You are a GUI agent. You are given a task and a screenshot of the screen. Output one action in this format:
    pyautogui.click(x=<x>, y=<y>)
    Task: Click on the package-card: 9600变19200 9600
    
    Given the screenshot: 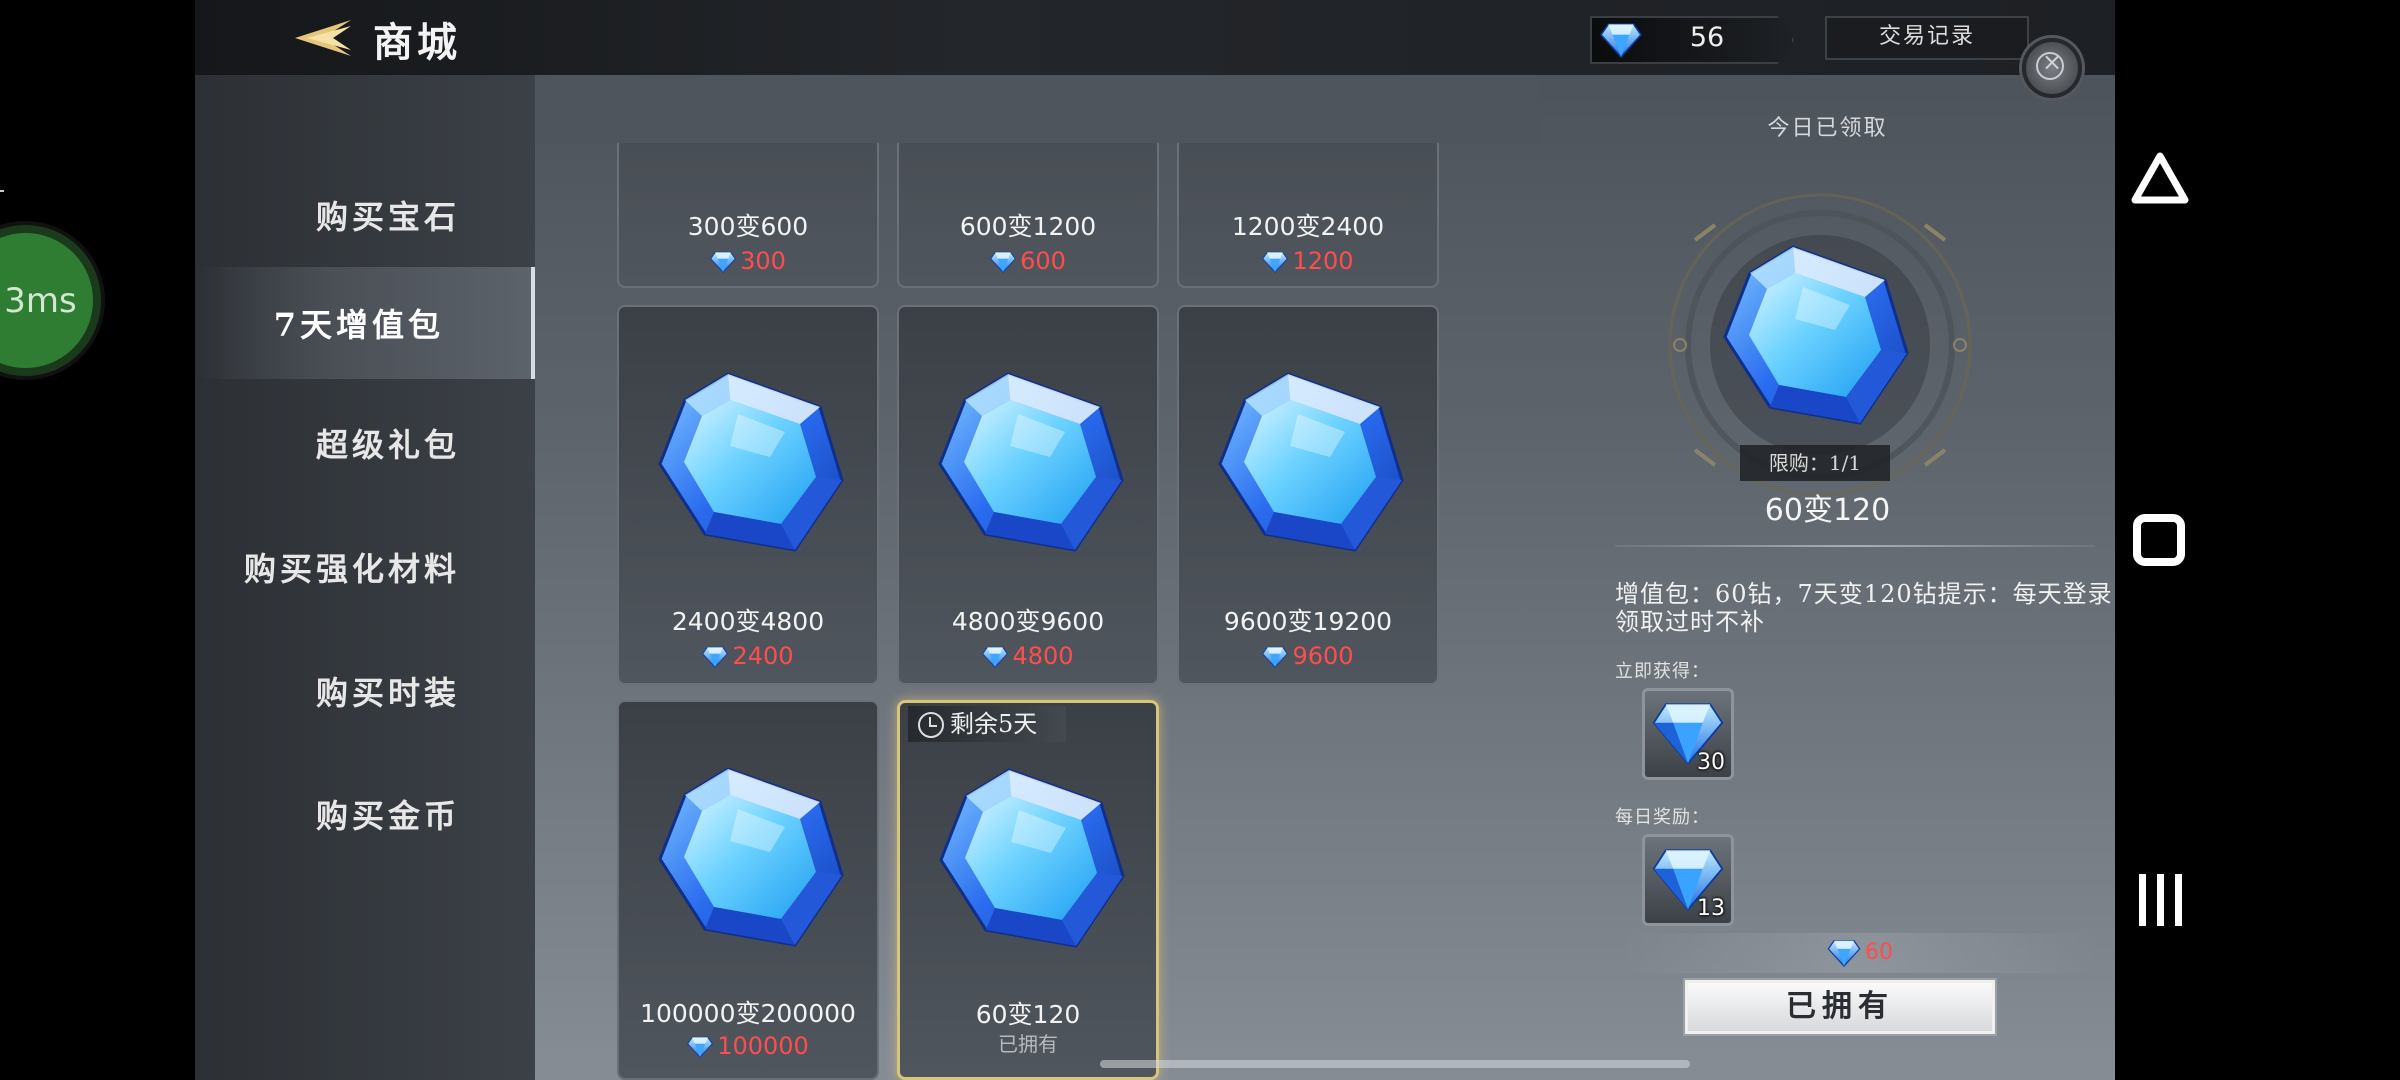 What is the action you would take?
    pyautogui.click(x=1308, y=495)
    